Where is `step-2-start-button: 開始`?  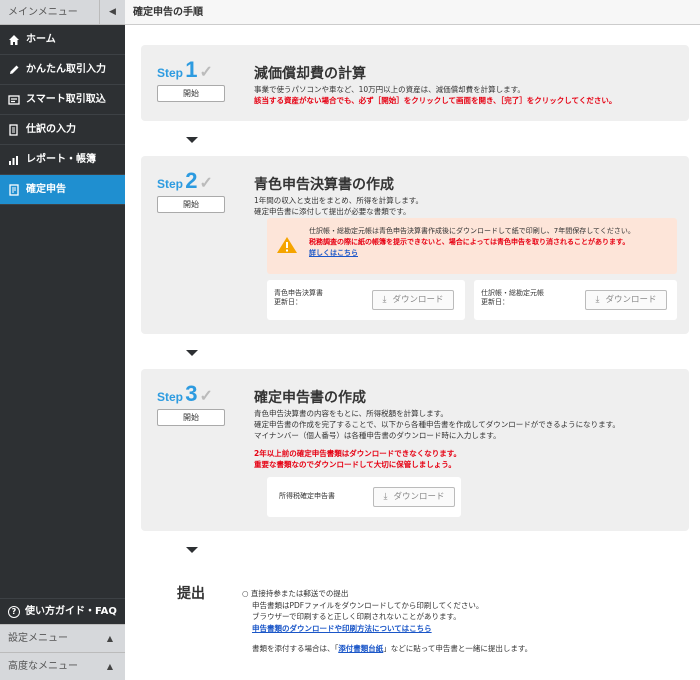
step-2-start-button: 開始 is located at coordinates (191, 204).